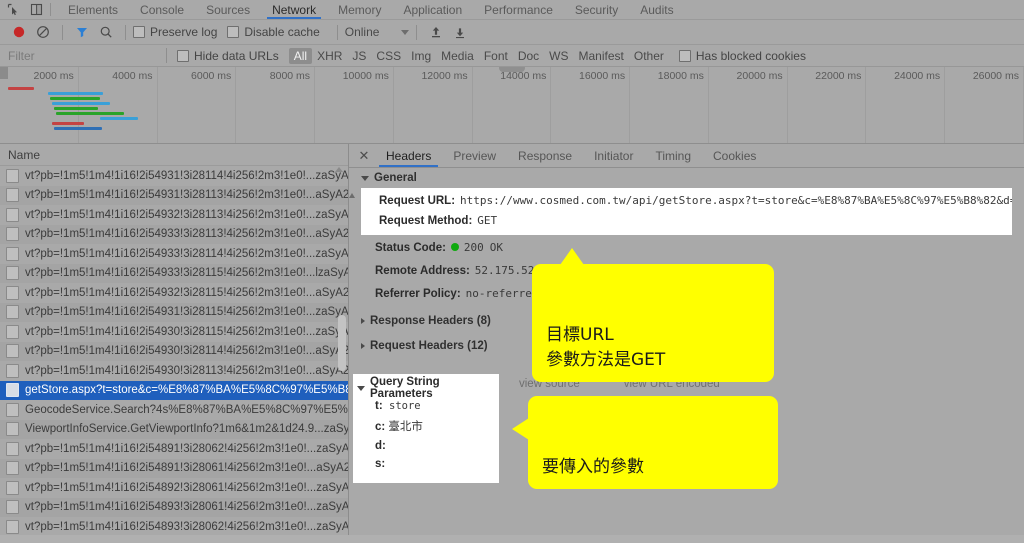 This screenshot has height=543, width=1024. What do you see at coordinates (558, 56) in the screenshot?
I see `filter-type-ws: WS` at bounding box center [558, 56].